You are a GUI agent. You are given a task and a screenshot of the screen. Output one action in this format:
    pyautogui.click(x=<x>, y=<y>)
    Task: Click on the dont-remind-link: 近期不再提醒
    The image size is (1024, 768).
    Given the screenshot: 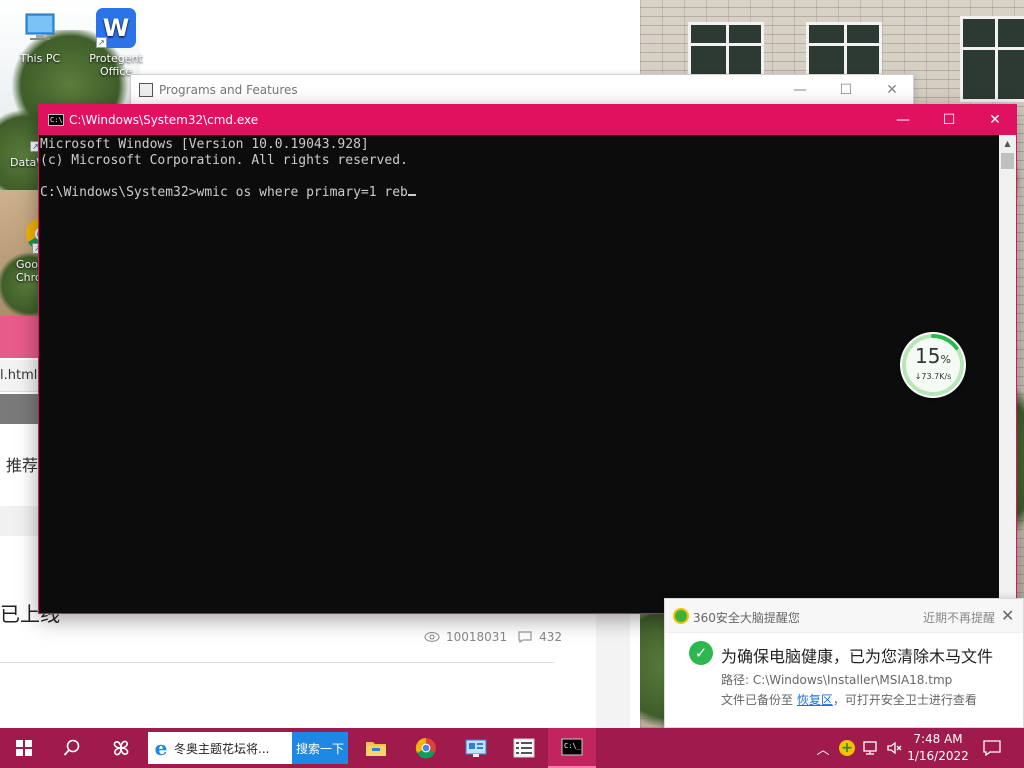 What is the action you would take?
    pyautogui.click(x=959, y=617)
    